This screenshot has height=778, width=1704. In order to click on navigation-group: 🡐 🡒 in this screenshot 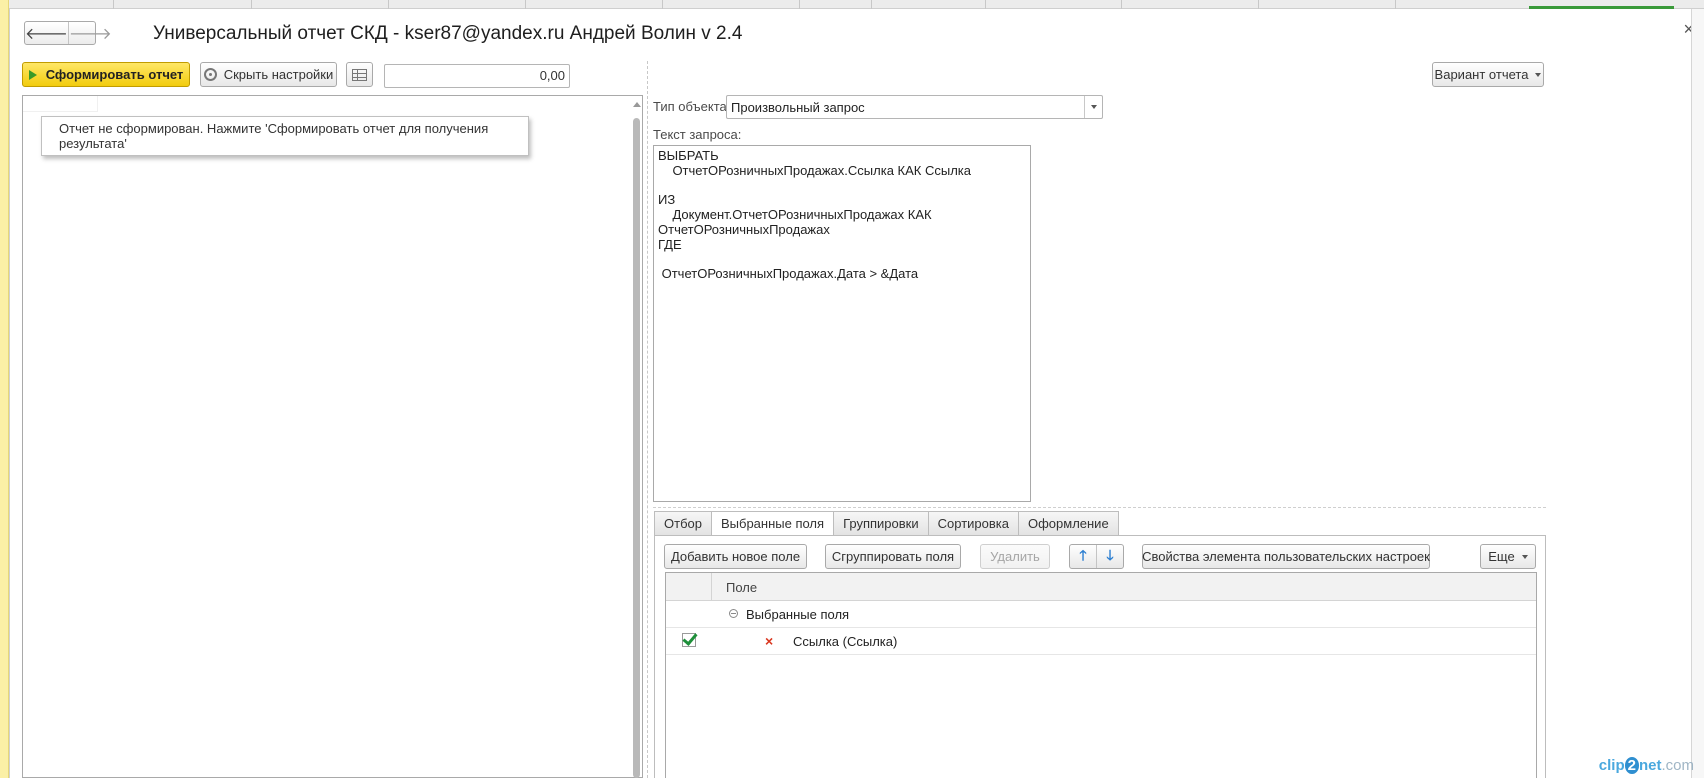, I will do `click(68, 33)`.